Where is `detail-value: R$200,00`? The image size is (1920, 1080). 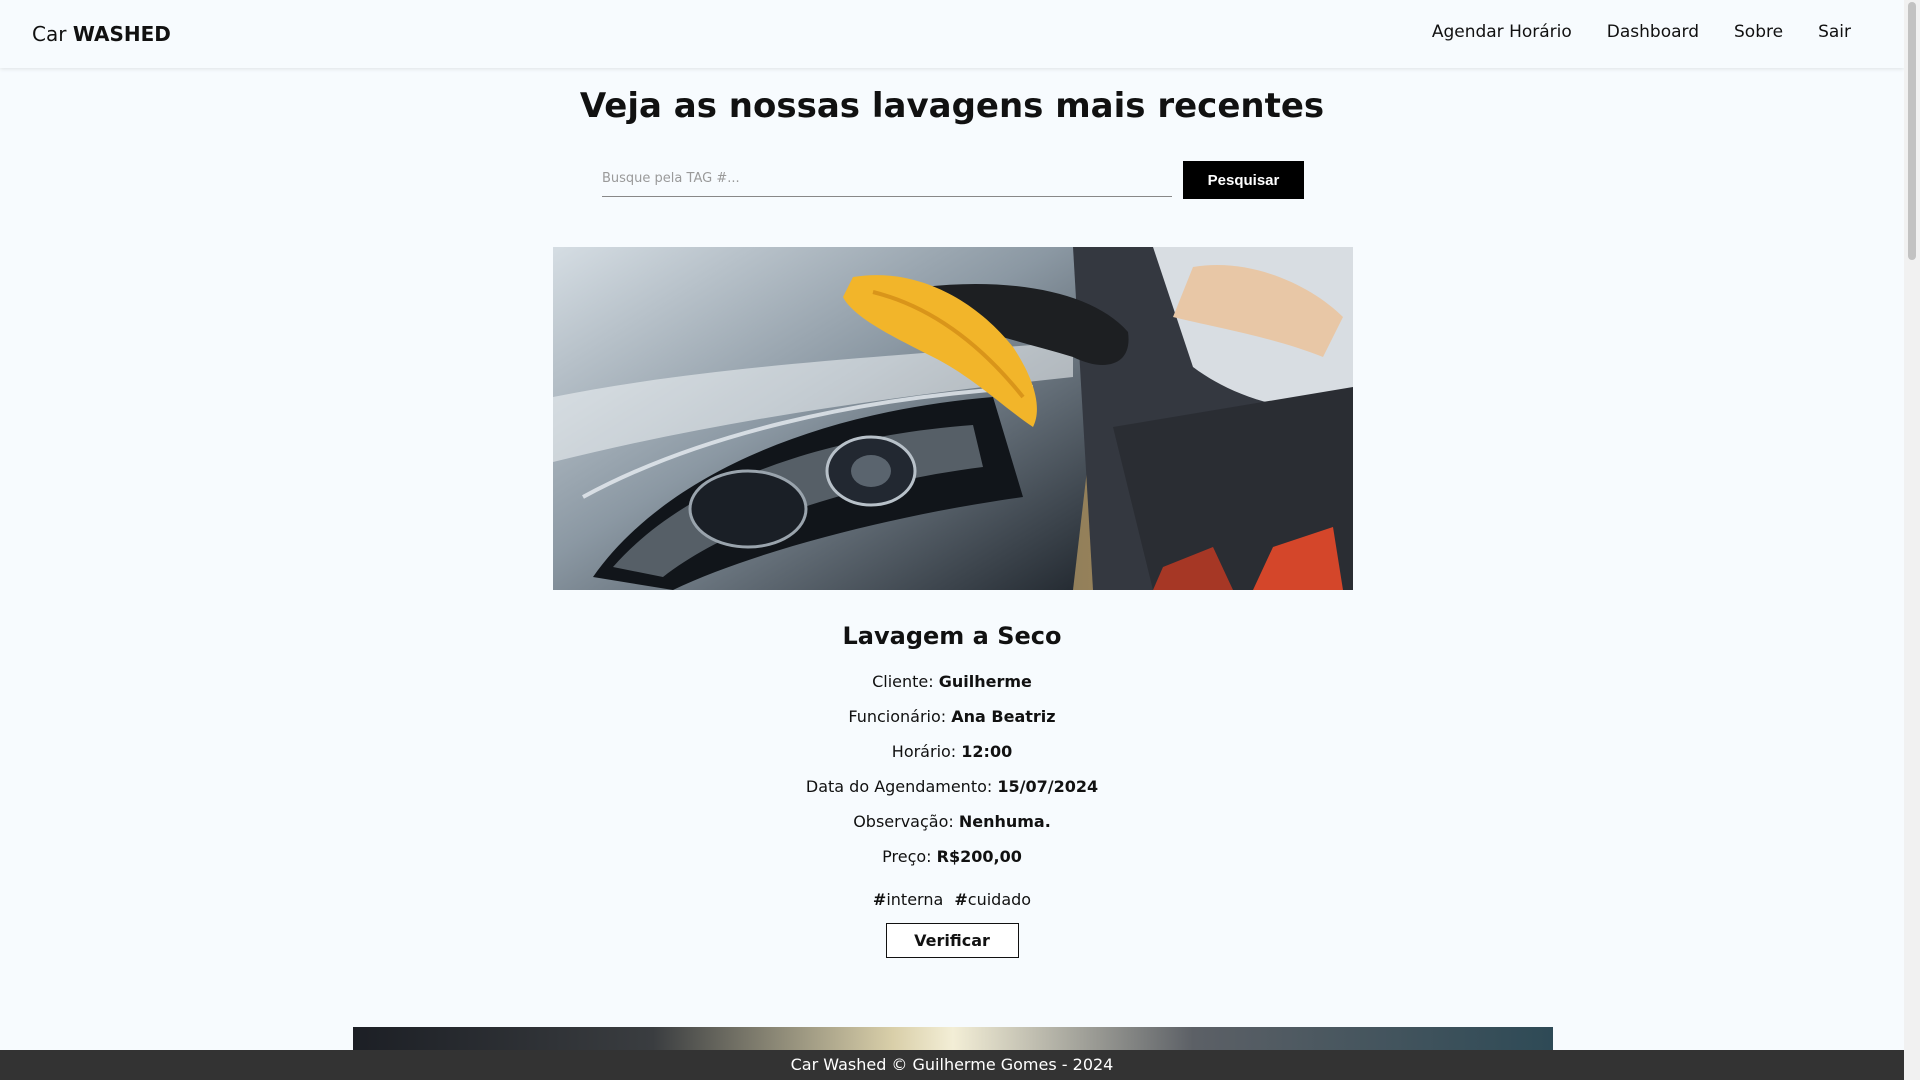 detail-value: R$200,00 is located at coordinates (979, 856).